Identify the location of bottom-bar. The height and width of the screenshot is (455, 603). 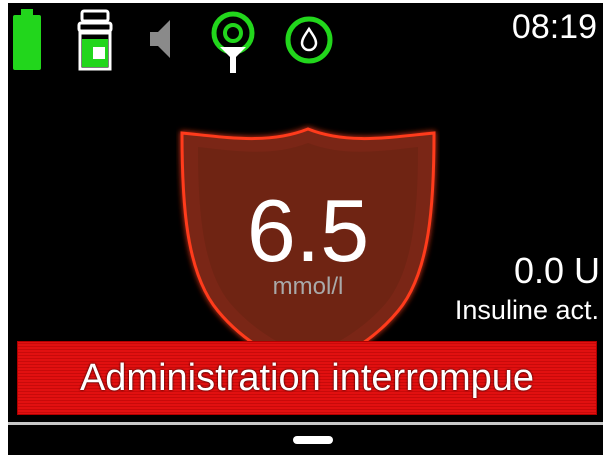
(305, 438).